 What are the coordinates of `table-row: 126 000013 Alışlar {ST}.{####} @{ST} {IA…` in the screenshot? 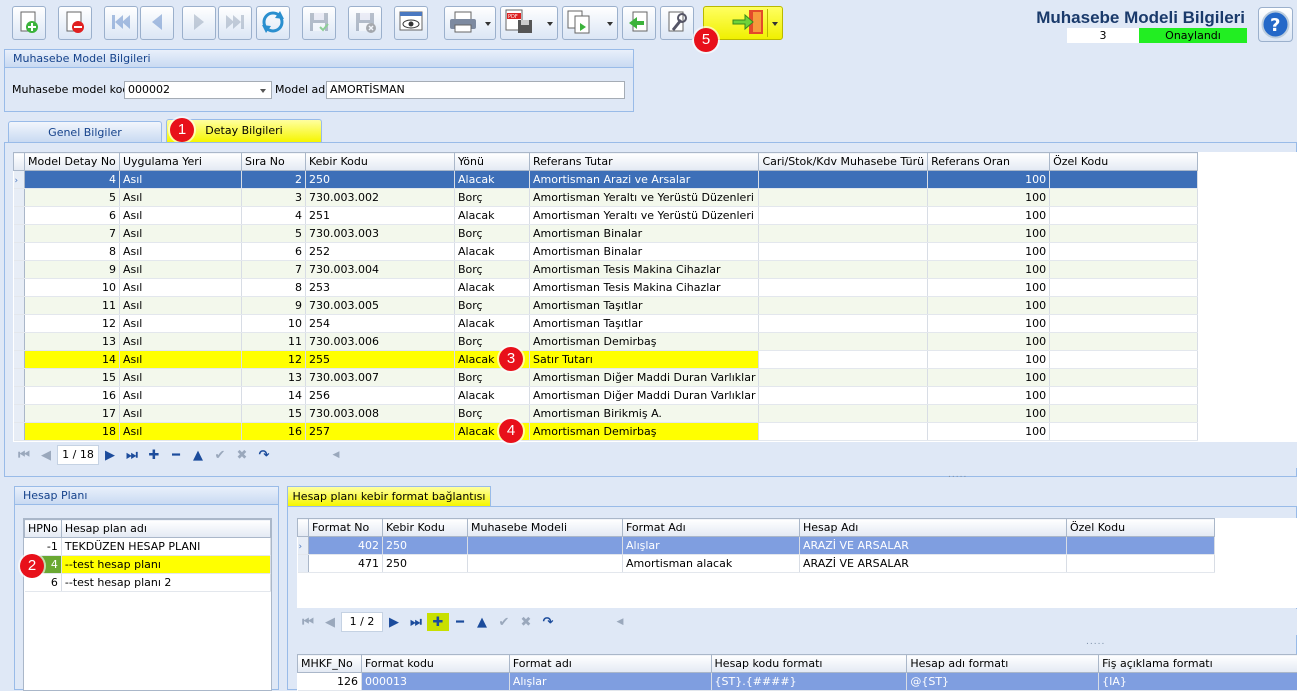 It's located at (797, 682).